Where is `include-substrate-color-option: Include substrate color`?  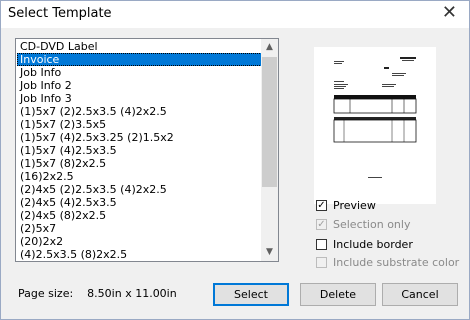 include-substrate-color-option: Include substrate color is located at coordinates (387, 262).